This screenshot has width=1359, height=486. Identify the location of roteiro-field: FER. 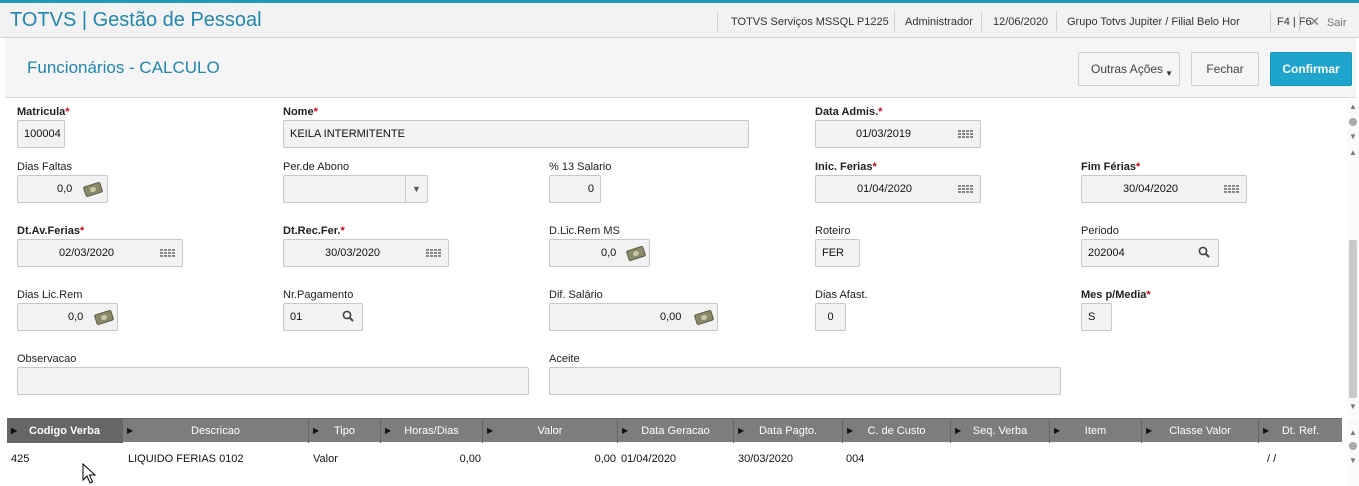
(837, 253).